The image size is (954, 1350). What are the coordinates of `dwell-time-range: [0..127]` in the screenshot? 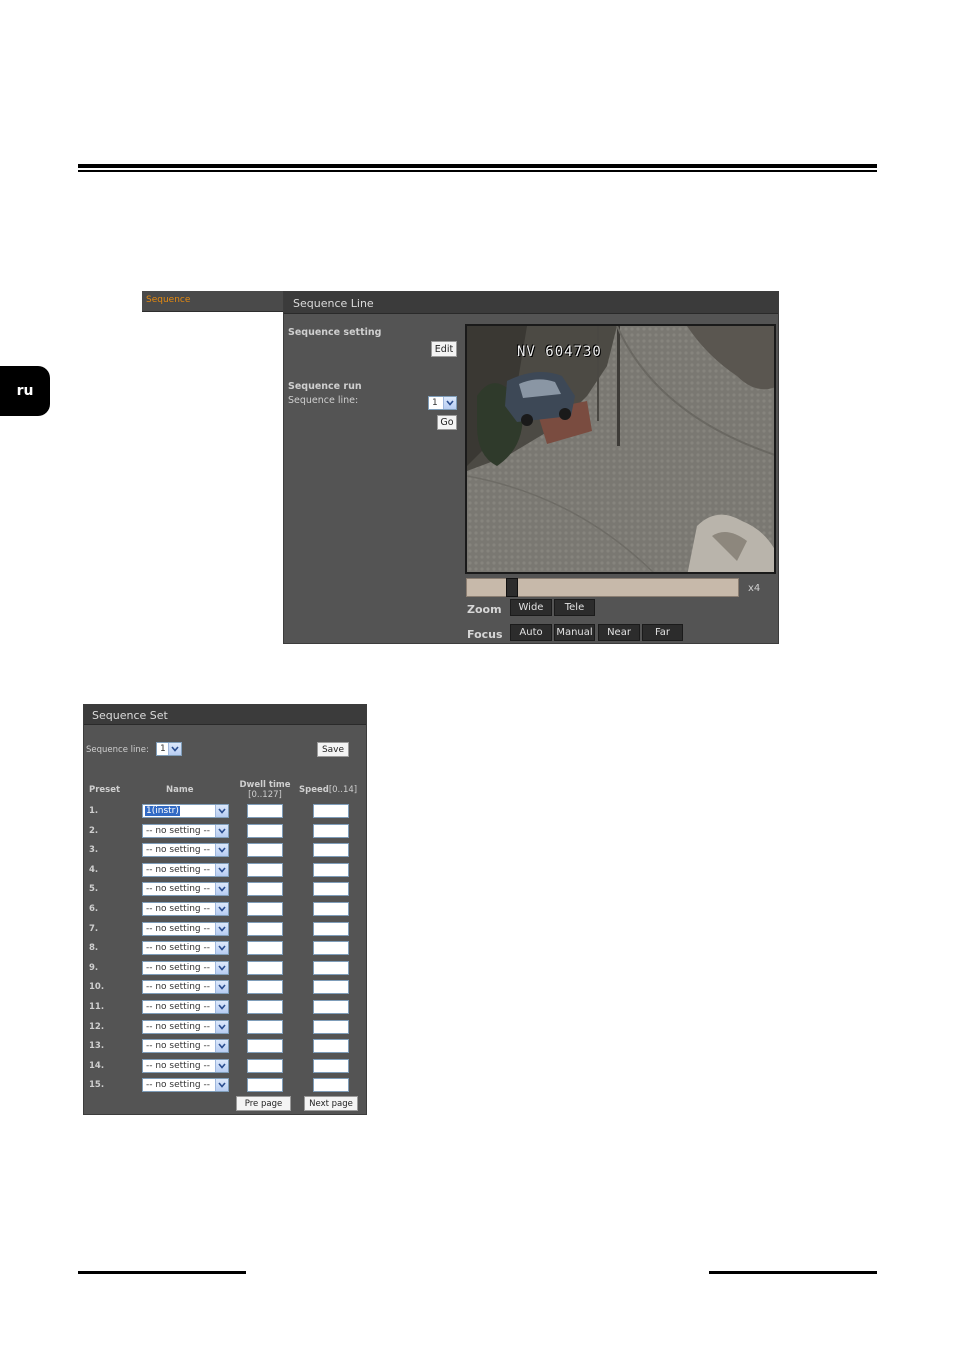 It's located at (265, 795).